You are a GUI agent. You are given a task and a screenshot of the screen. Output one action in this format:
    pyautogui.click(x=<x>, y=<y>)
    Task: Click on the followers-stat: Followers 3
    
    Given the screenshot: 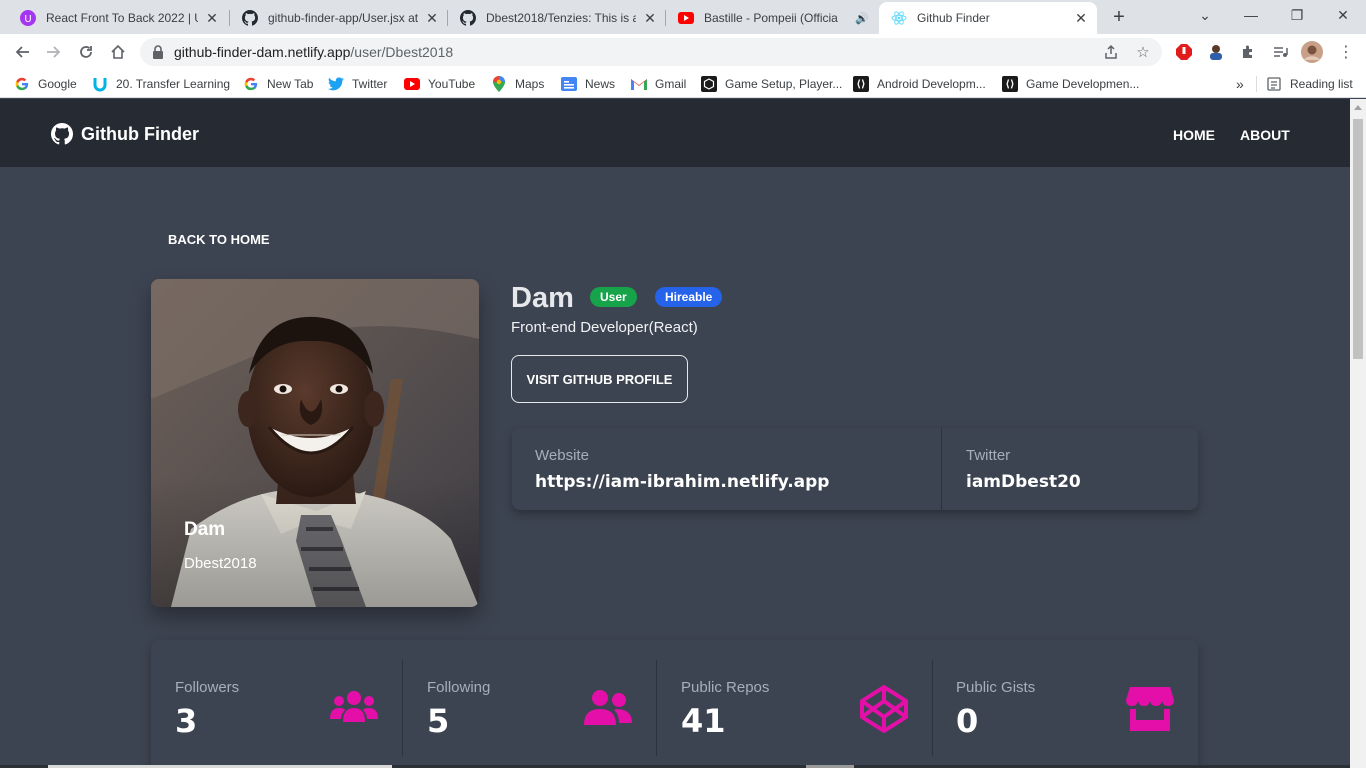 What is the action you would take?
    pyautogui.click(x=276, y=704)
    